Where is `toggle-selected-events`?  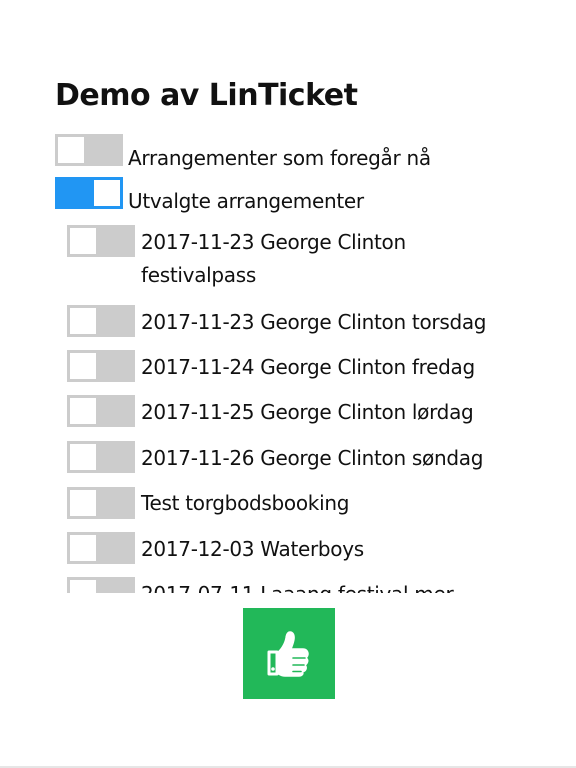 toggle-selected-events is located at coordinates (89, 193).